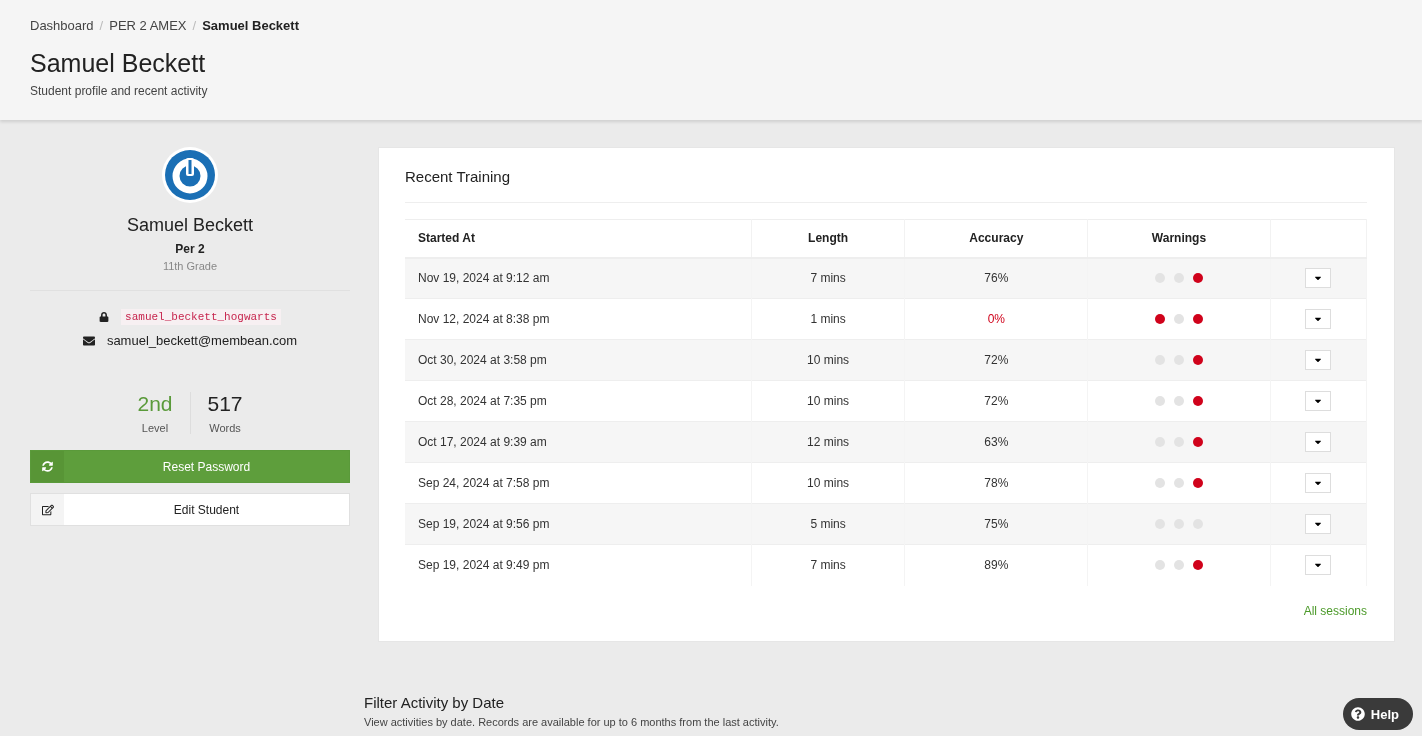 The width and height of the screenshot is (1422, 736). What do you see at coordinates (578, 401) in the screenshot?
I see `table-cell: Oct 28, 2024 at 7:35 pm` at bounding box center [578, 401].